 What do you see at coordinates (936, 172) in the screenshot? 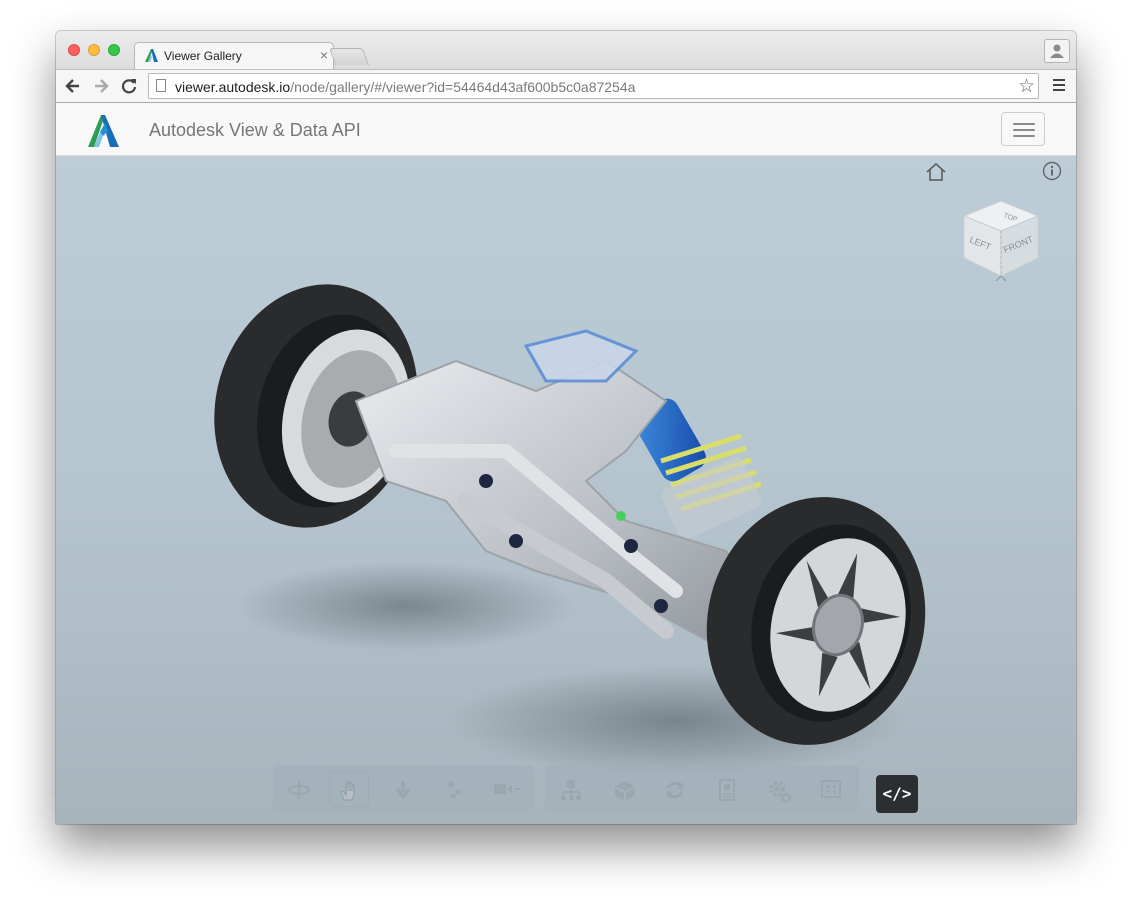
I see `home-icon` at bounding box center [936, 172].